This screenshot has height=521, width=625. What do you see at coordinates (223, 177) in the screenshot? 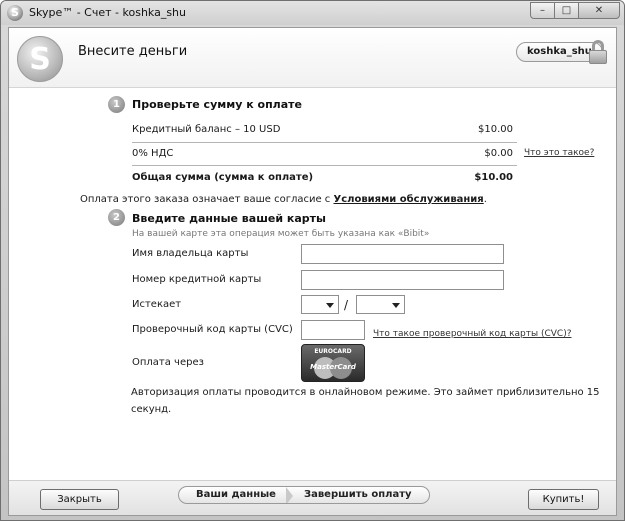
I see `total-label: Общая сумма (сумма к оплате)` at bounding box center [223, 177].